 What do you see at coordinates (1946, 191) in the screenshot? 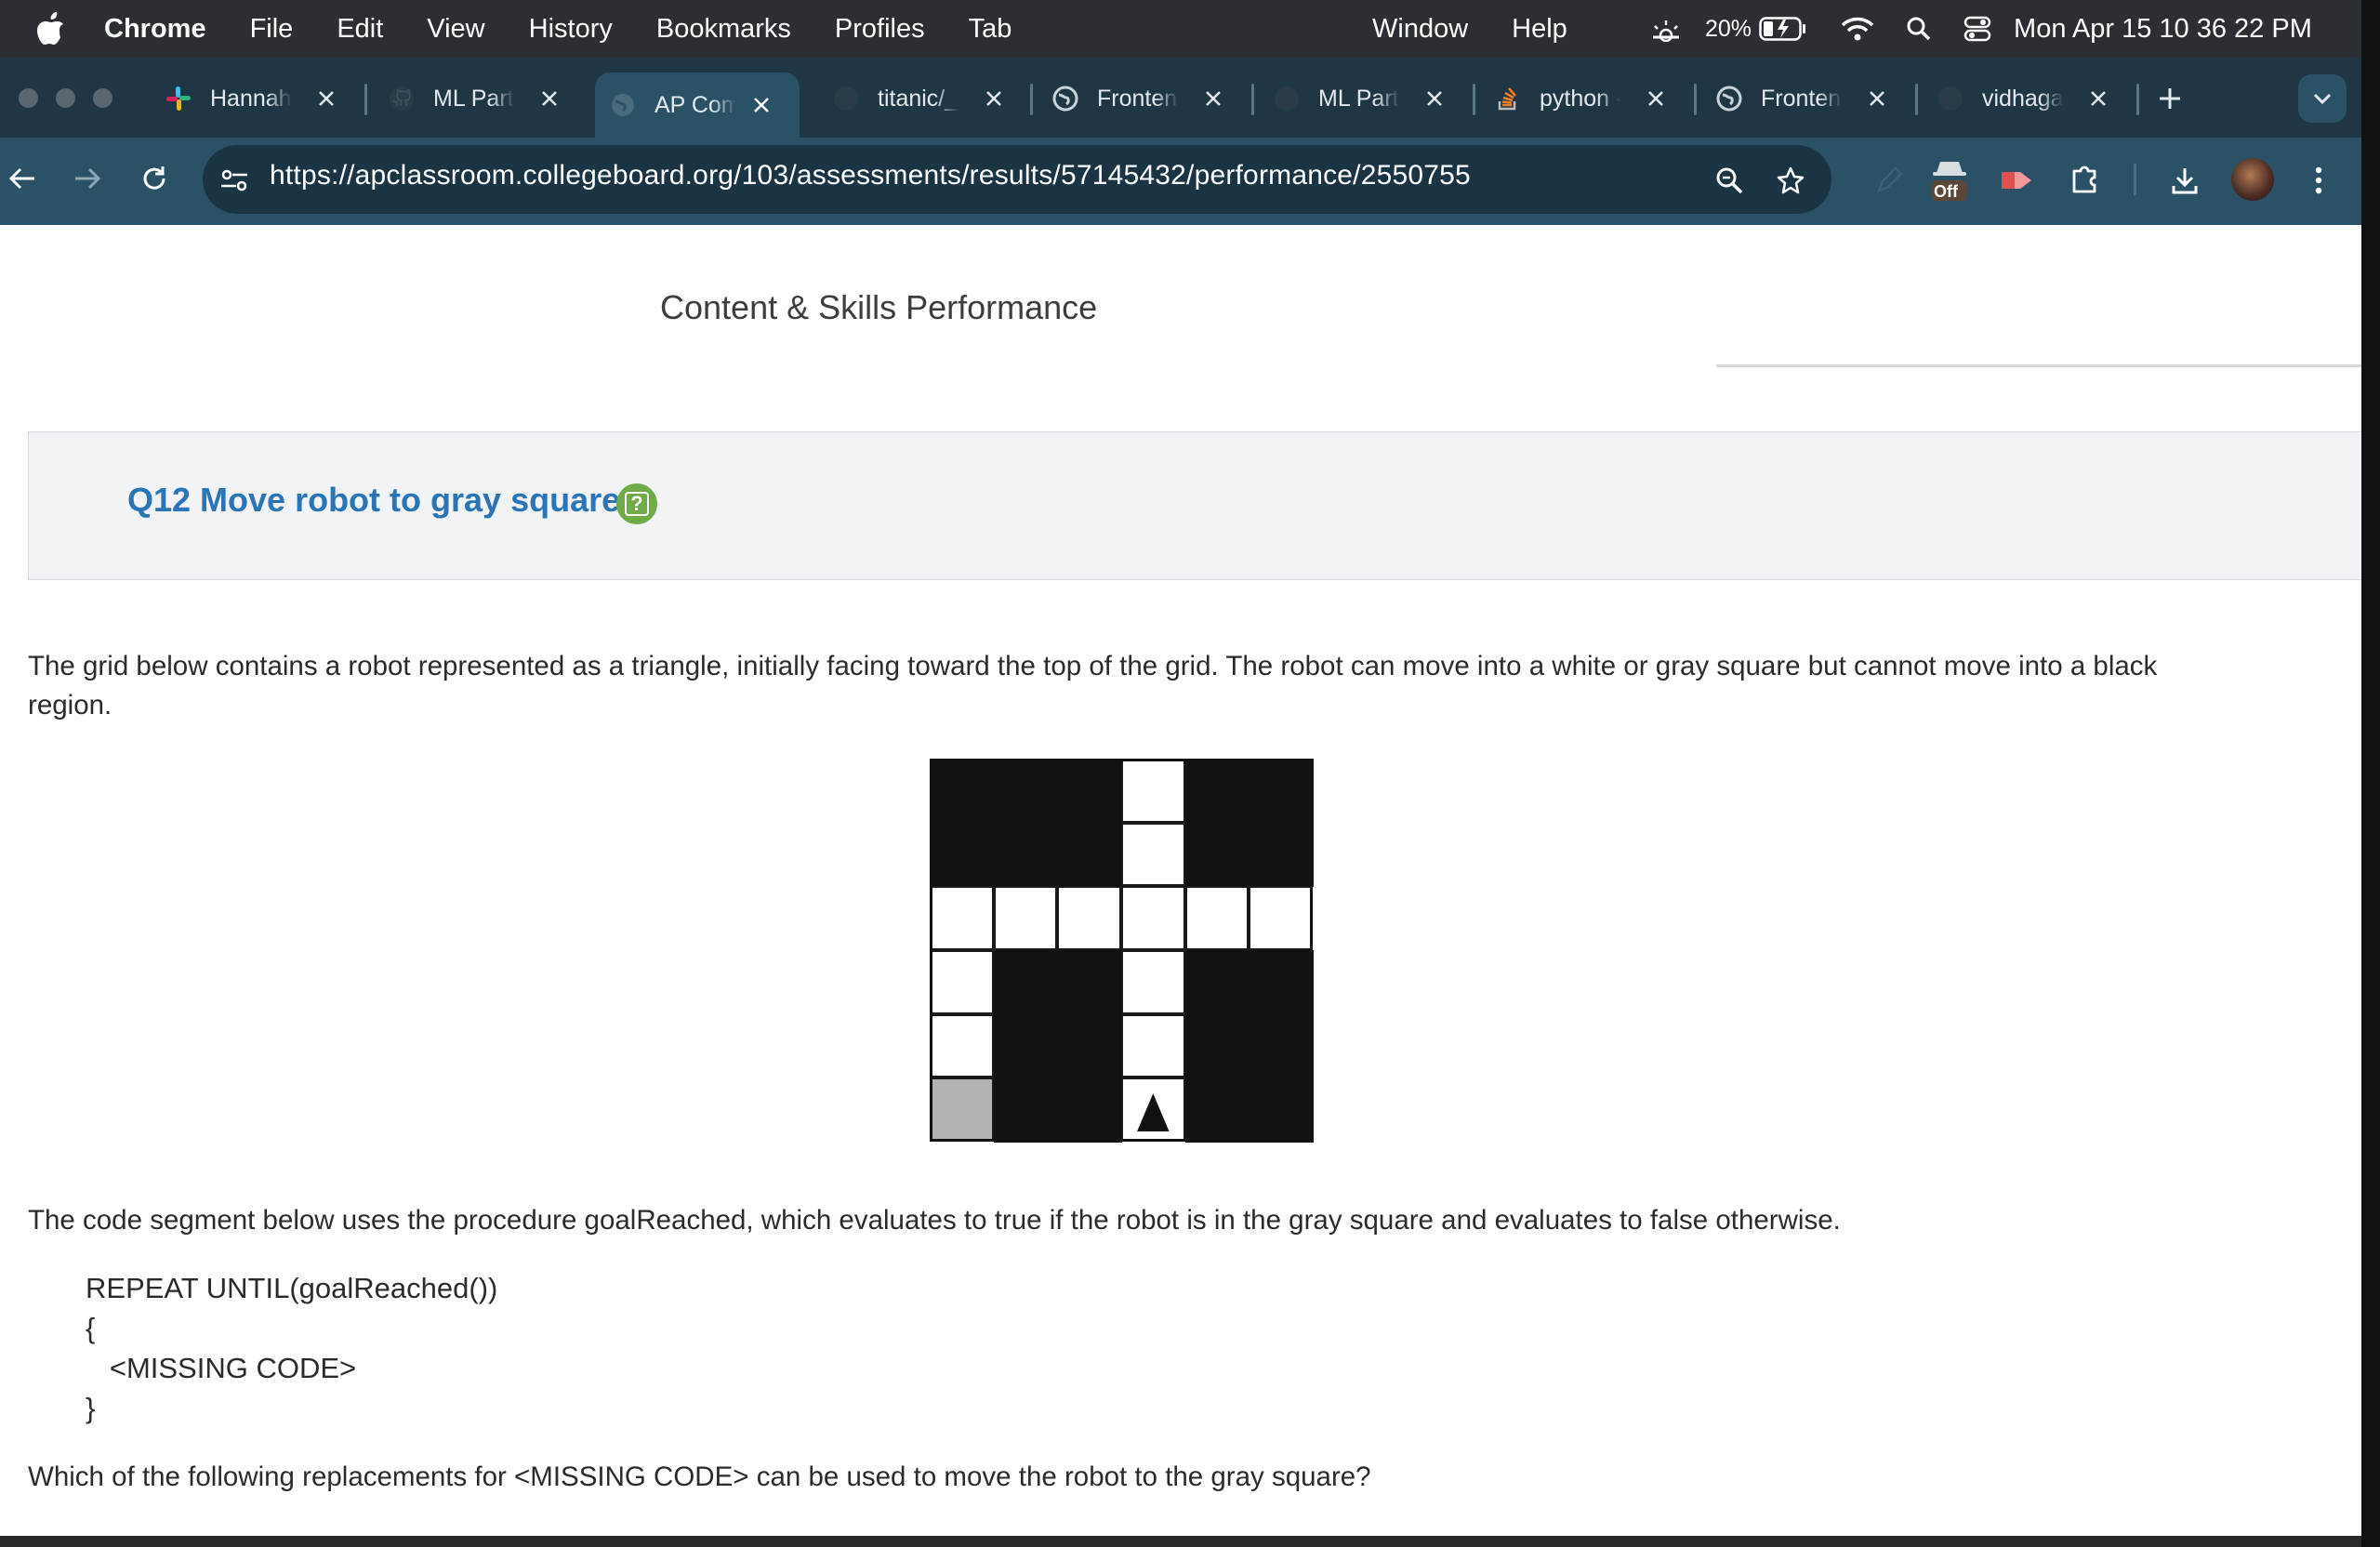
I see `extension-off-badge: Off` at bounding box center [1946, 191].